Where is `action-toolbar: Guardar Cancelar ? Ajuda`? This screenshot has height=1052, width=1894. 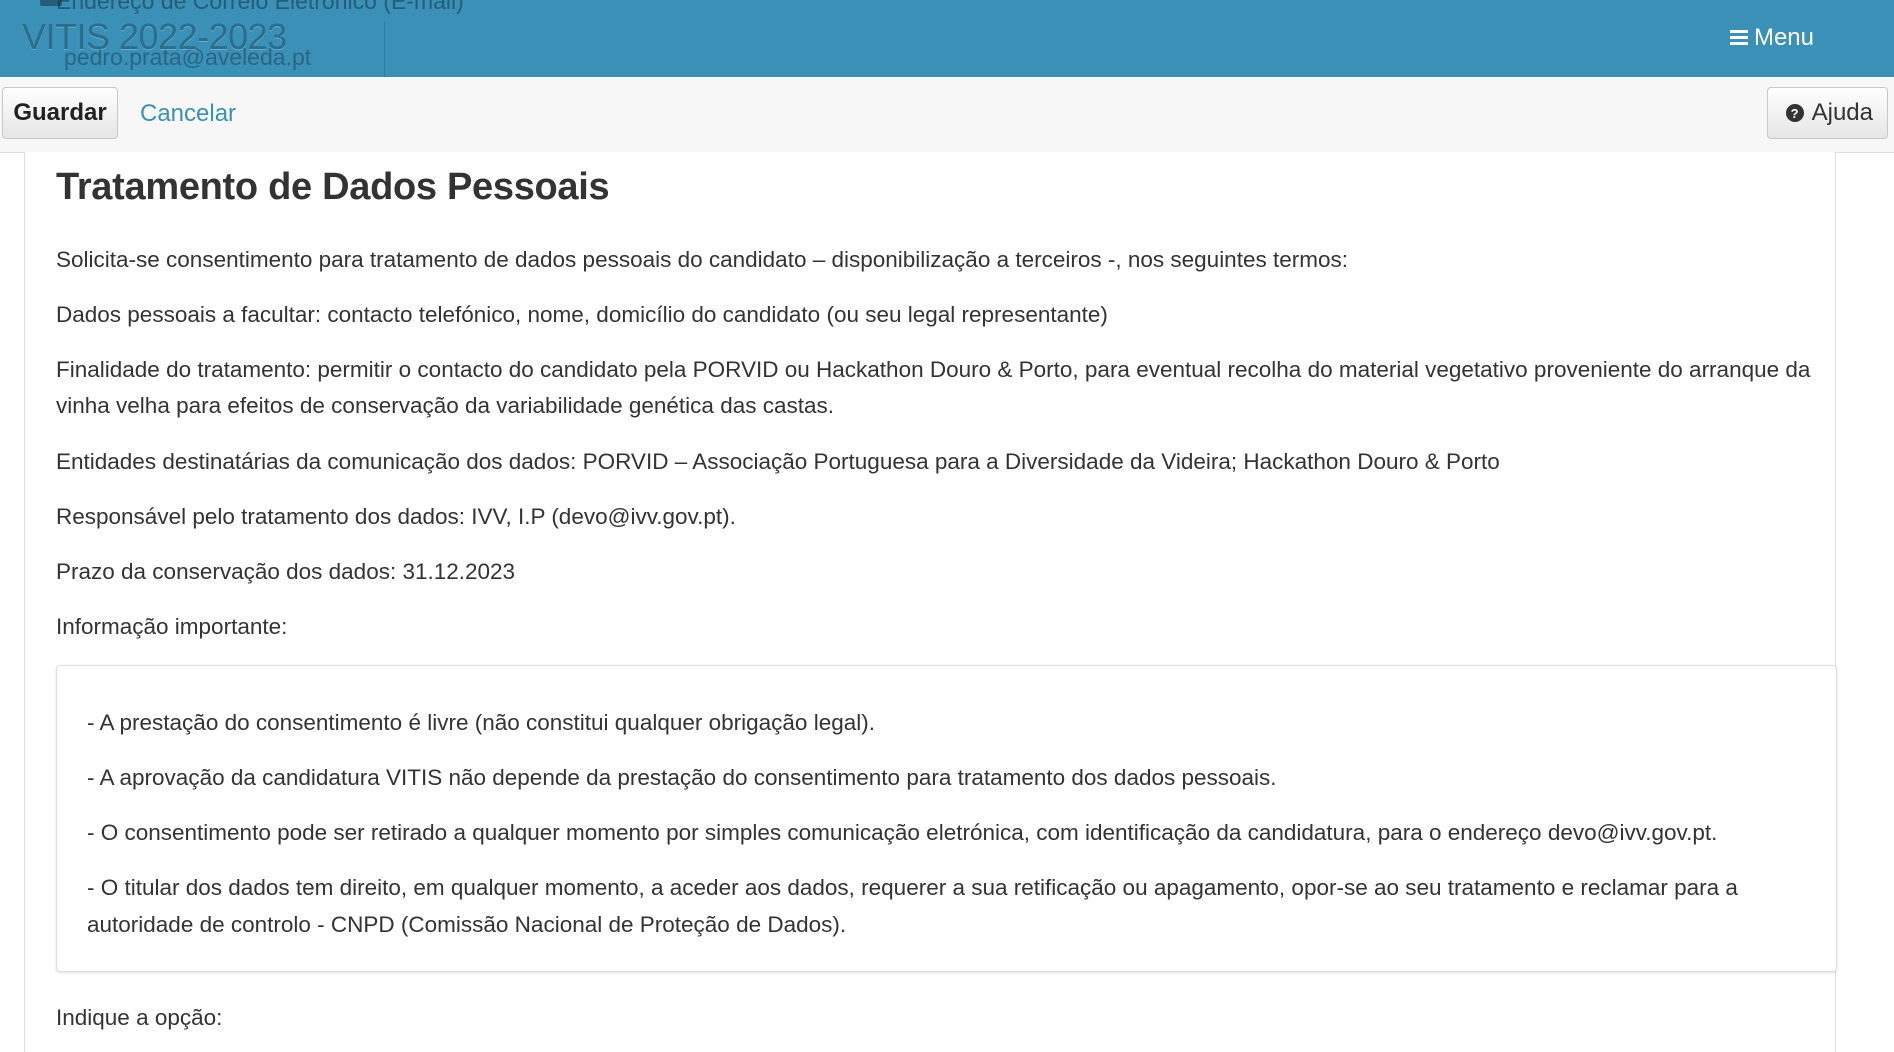 action-toolbar: Guardar Cancelar ? Ajuda is located at coordinates (947, 115).